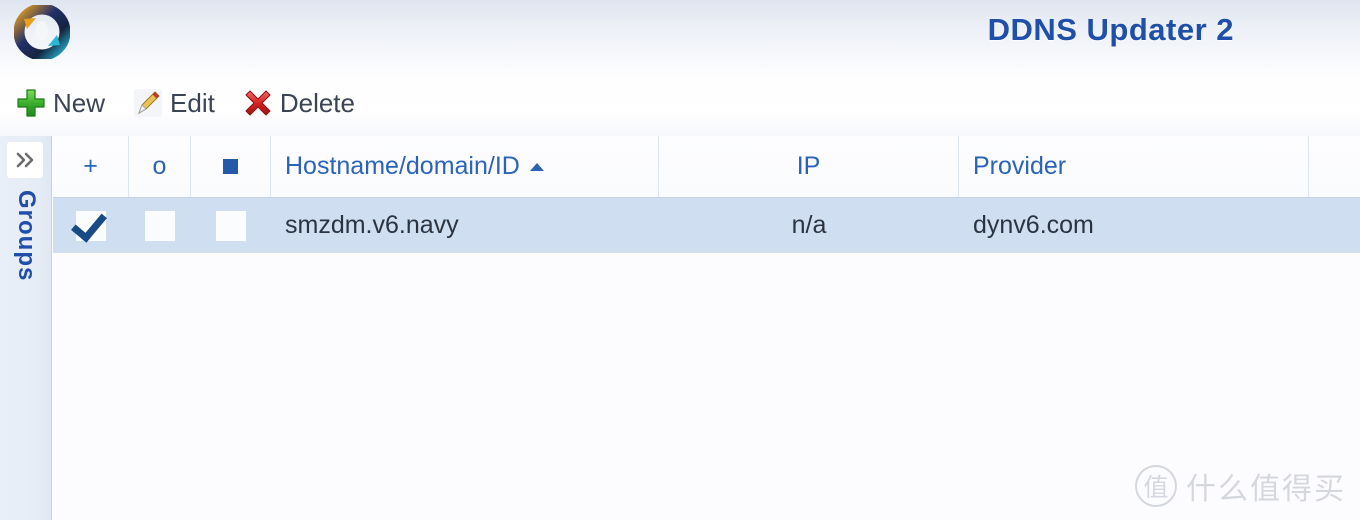 The image size is (1360, 520). Describe the element at coordinates (1134, 166) in the screenshot. I see `column-header-provider: Provider` at that location.